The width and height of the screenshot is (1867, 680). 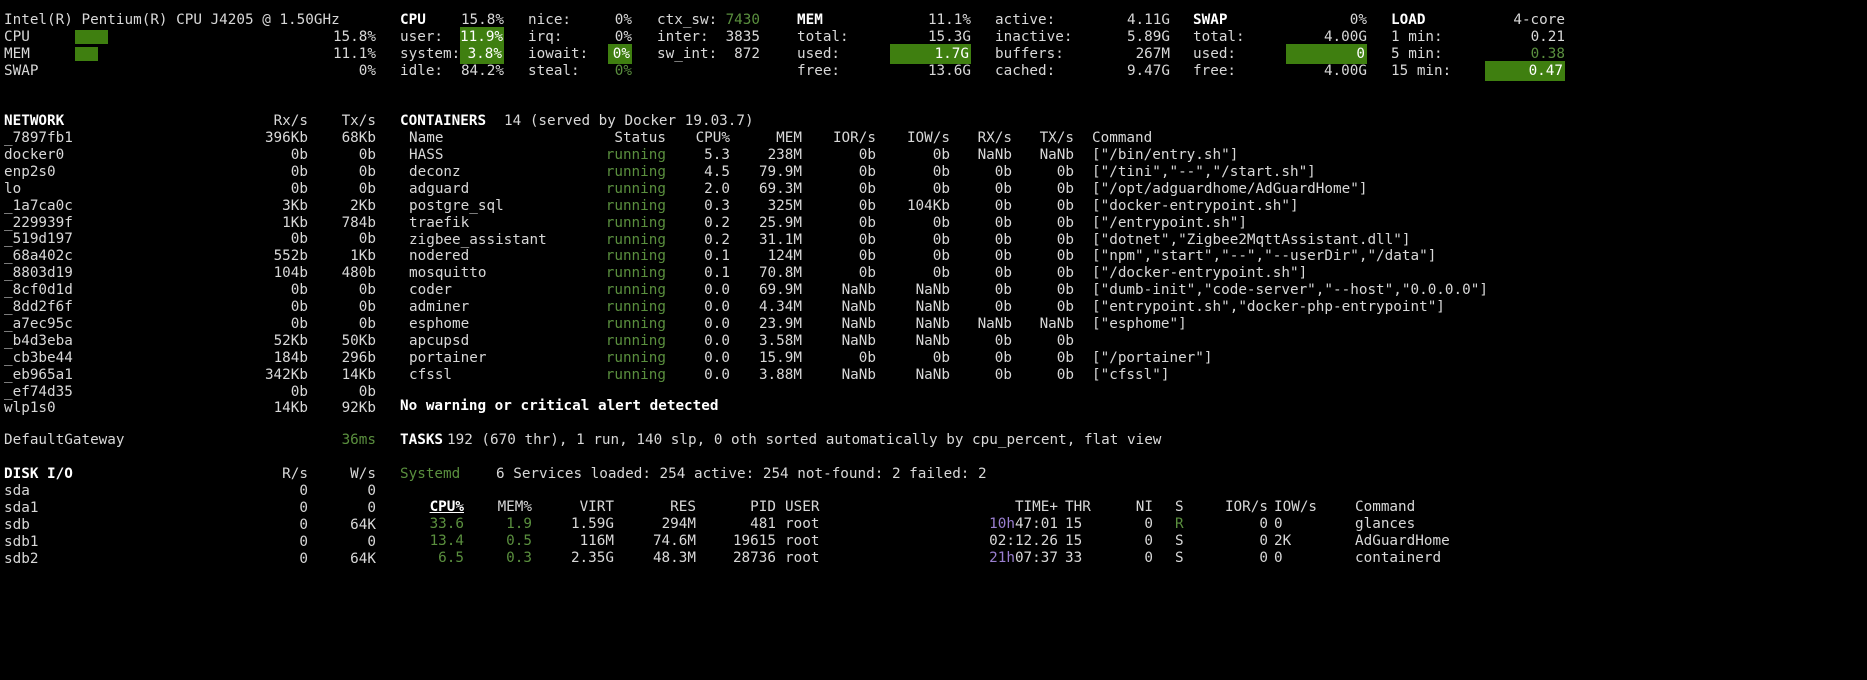 What do you see at coordinates (623, 71) in the screenshot?
I see `cpu-steal-value: 0%` at bounding box center [623, 71].